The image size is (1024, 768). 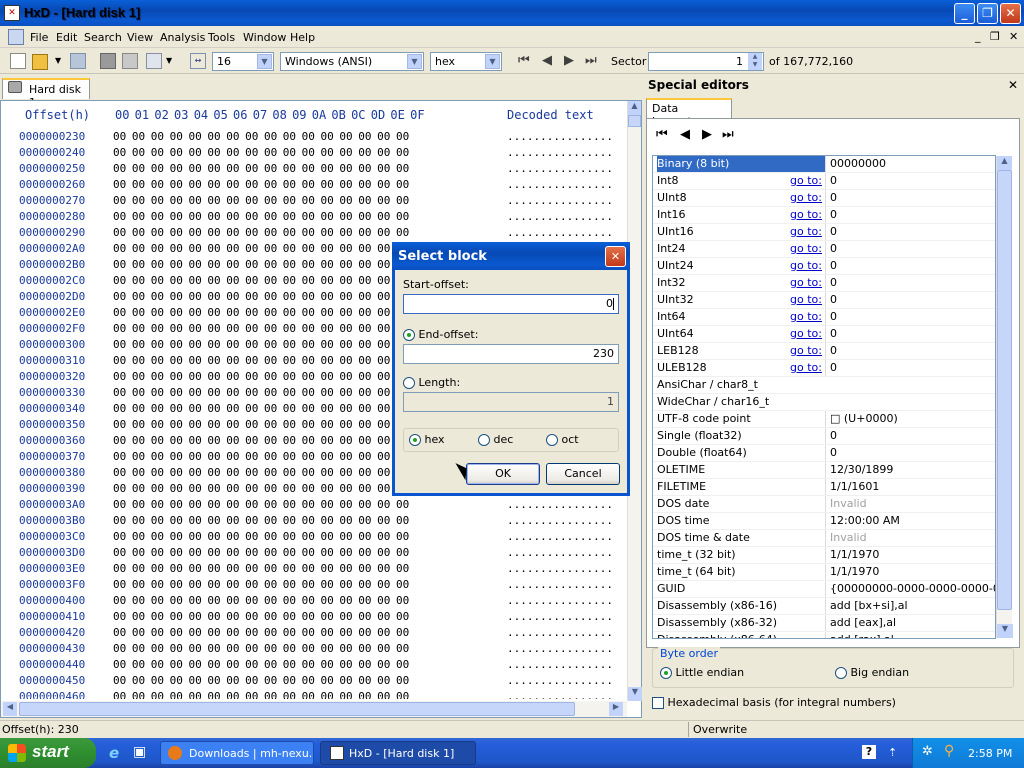 What do you see at coordinates (689, 113) in the screenshot?
I see `tab-data-inspector: Data inspector` at bounding box center [689, 113].